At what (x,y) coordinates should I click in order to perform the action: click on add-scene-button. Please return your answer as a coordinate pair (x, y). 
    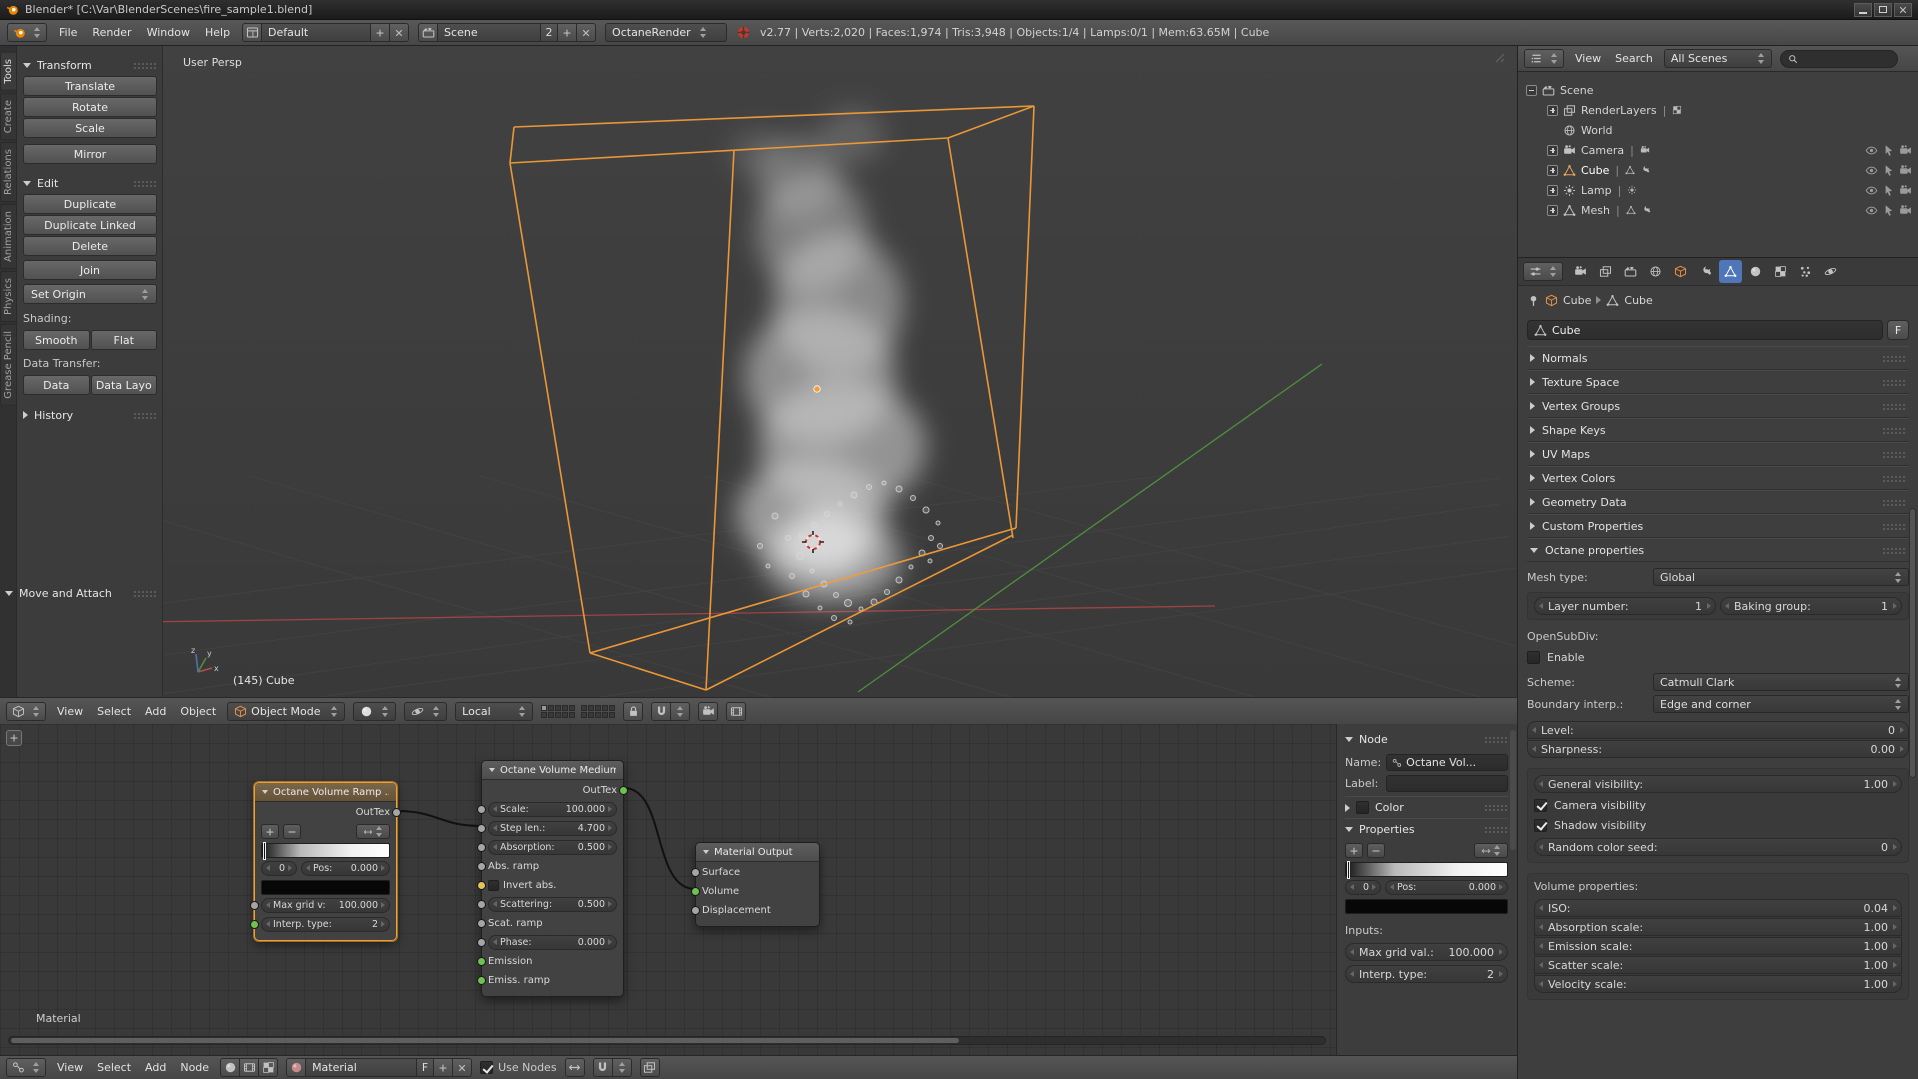
    Looking at the image, I should click on (567, 32).